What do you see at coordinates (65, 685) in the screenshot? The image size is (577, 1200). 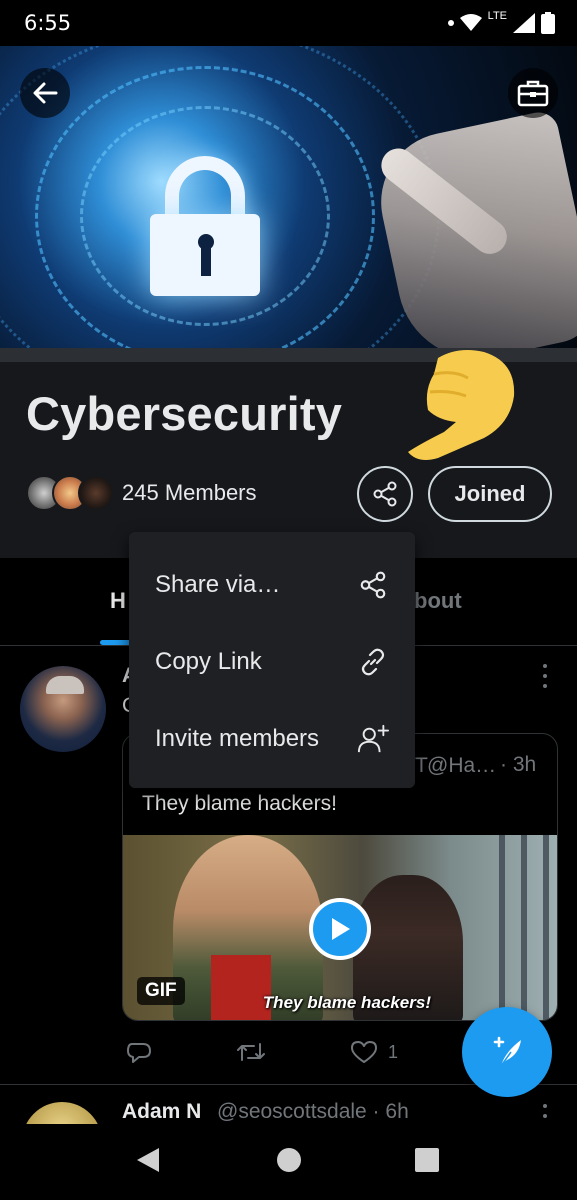 I see `avatar-cap` at bounding box center [65, 685].